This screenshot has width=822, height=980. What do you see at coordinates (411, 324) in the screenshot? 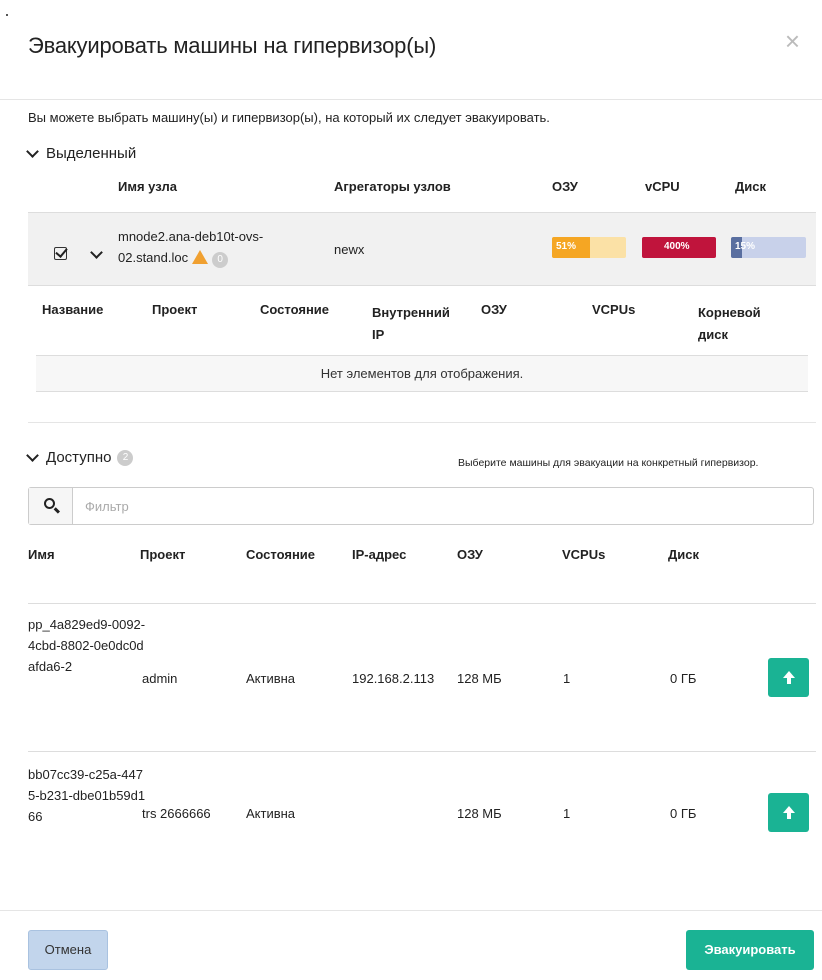
I see `inner-header-internal-ip: Внутренний IP` at bounding box center [411, 324].